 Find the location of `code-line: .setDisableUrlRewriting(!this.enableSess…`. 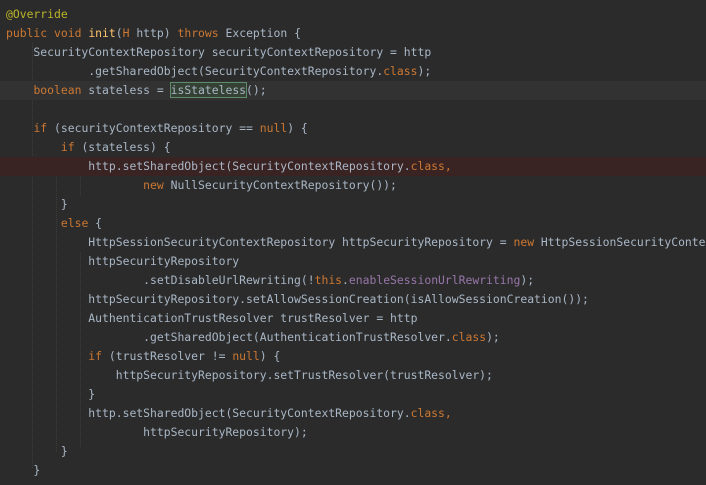

code-line: .setDisableUrlRewriting(!this.enableSess… is located at coordinates (353, 280).